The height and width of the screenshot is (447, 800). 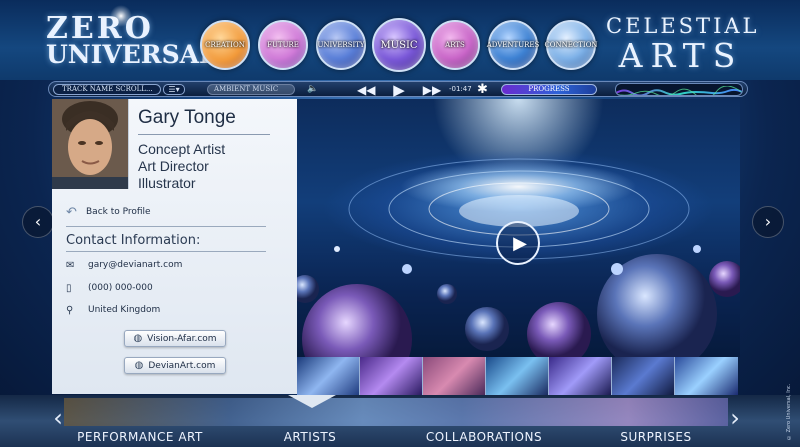 What do you see at coordinates (484, 438) in the screenshot?
I see `nav-collaborations: COLLABORATIONS` at bounding box center [484, 438].